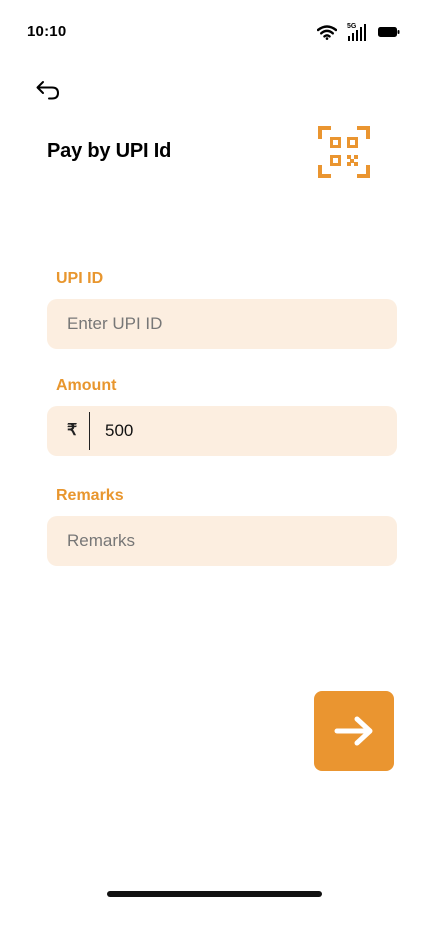 The height and width of the screenshot is (932, 430). I want to click on remarks-label: Remarks, so click(90, 495).